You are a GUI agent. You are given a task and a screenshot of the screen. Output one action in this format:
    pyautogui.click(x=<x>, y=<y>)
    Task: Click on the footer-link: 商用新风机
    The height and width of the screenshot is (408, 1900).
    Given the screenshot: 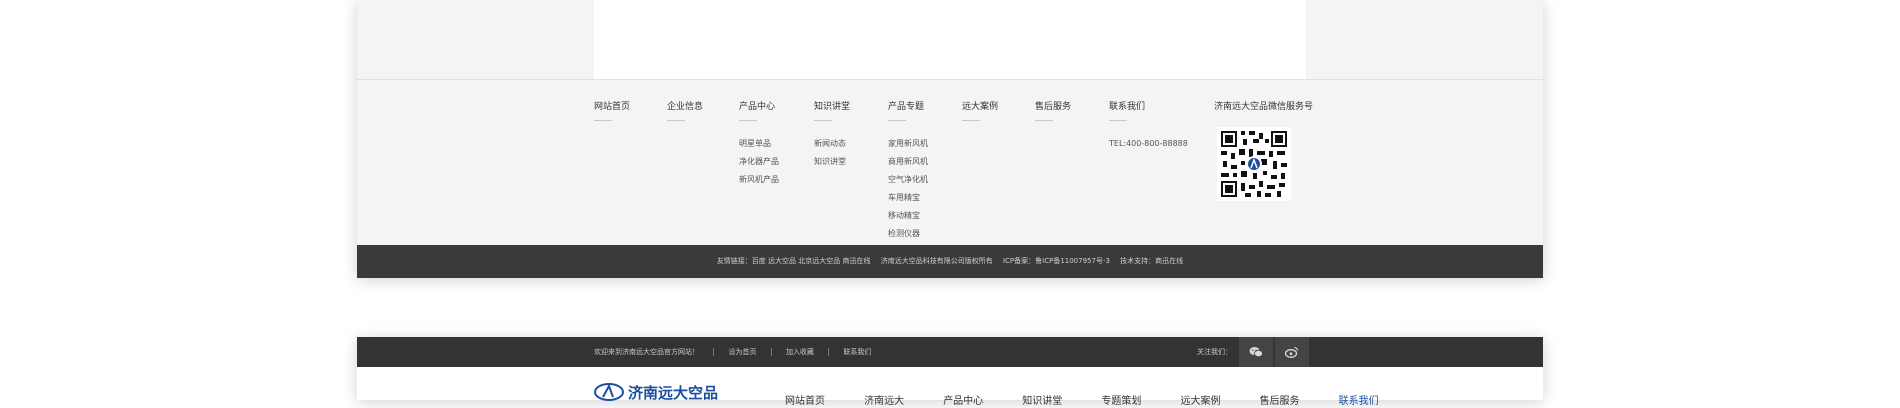 What is the action you would take?
    pyautogui.click(x=948, y=162)
    